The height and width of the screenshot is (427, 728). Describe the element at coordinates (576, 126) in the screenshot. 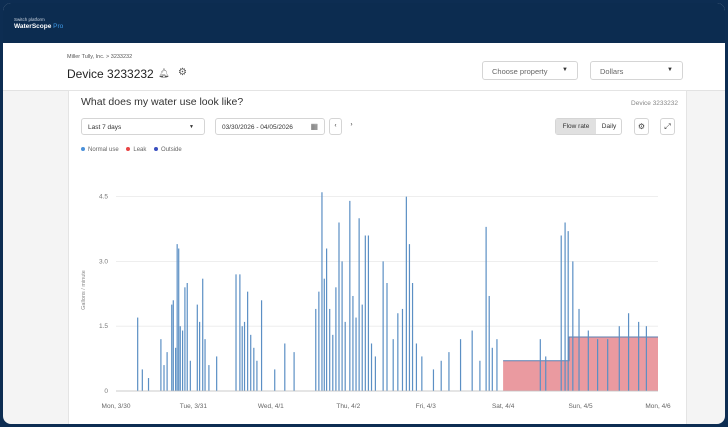

I see `flow-rate-tab: Flow rate` at that location.